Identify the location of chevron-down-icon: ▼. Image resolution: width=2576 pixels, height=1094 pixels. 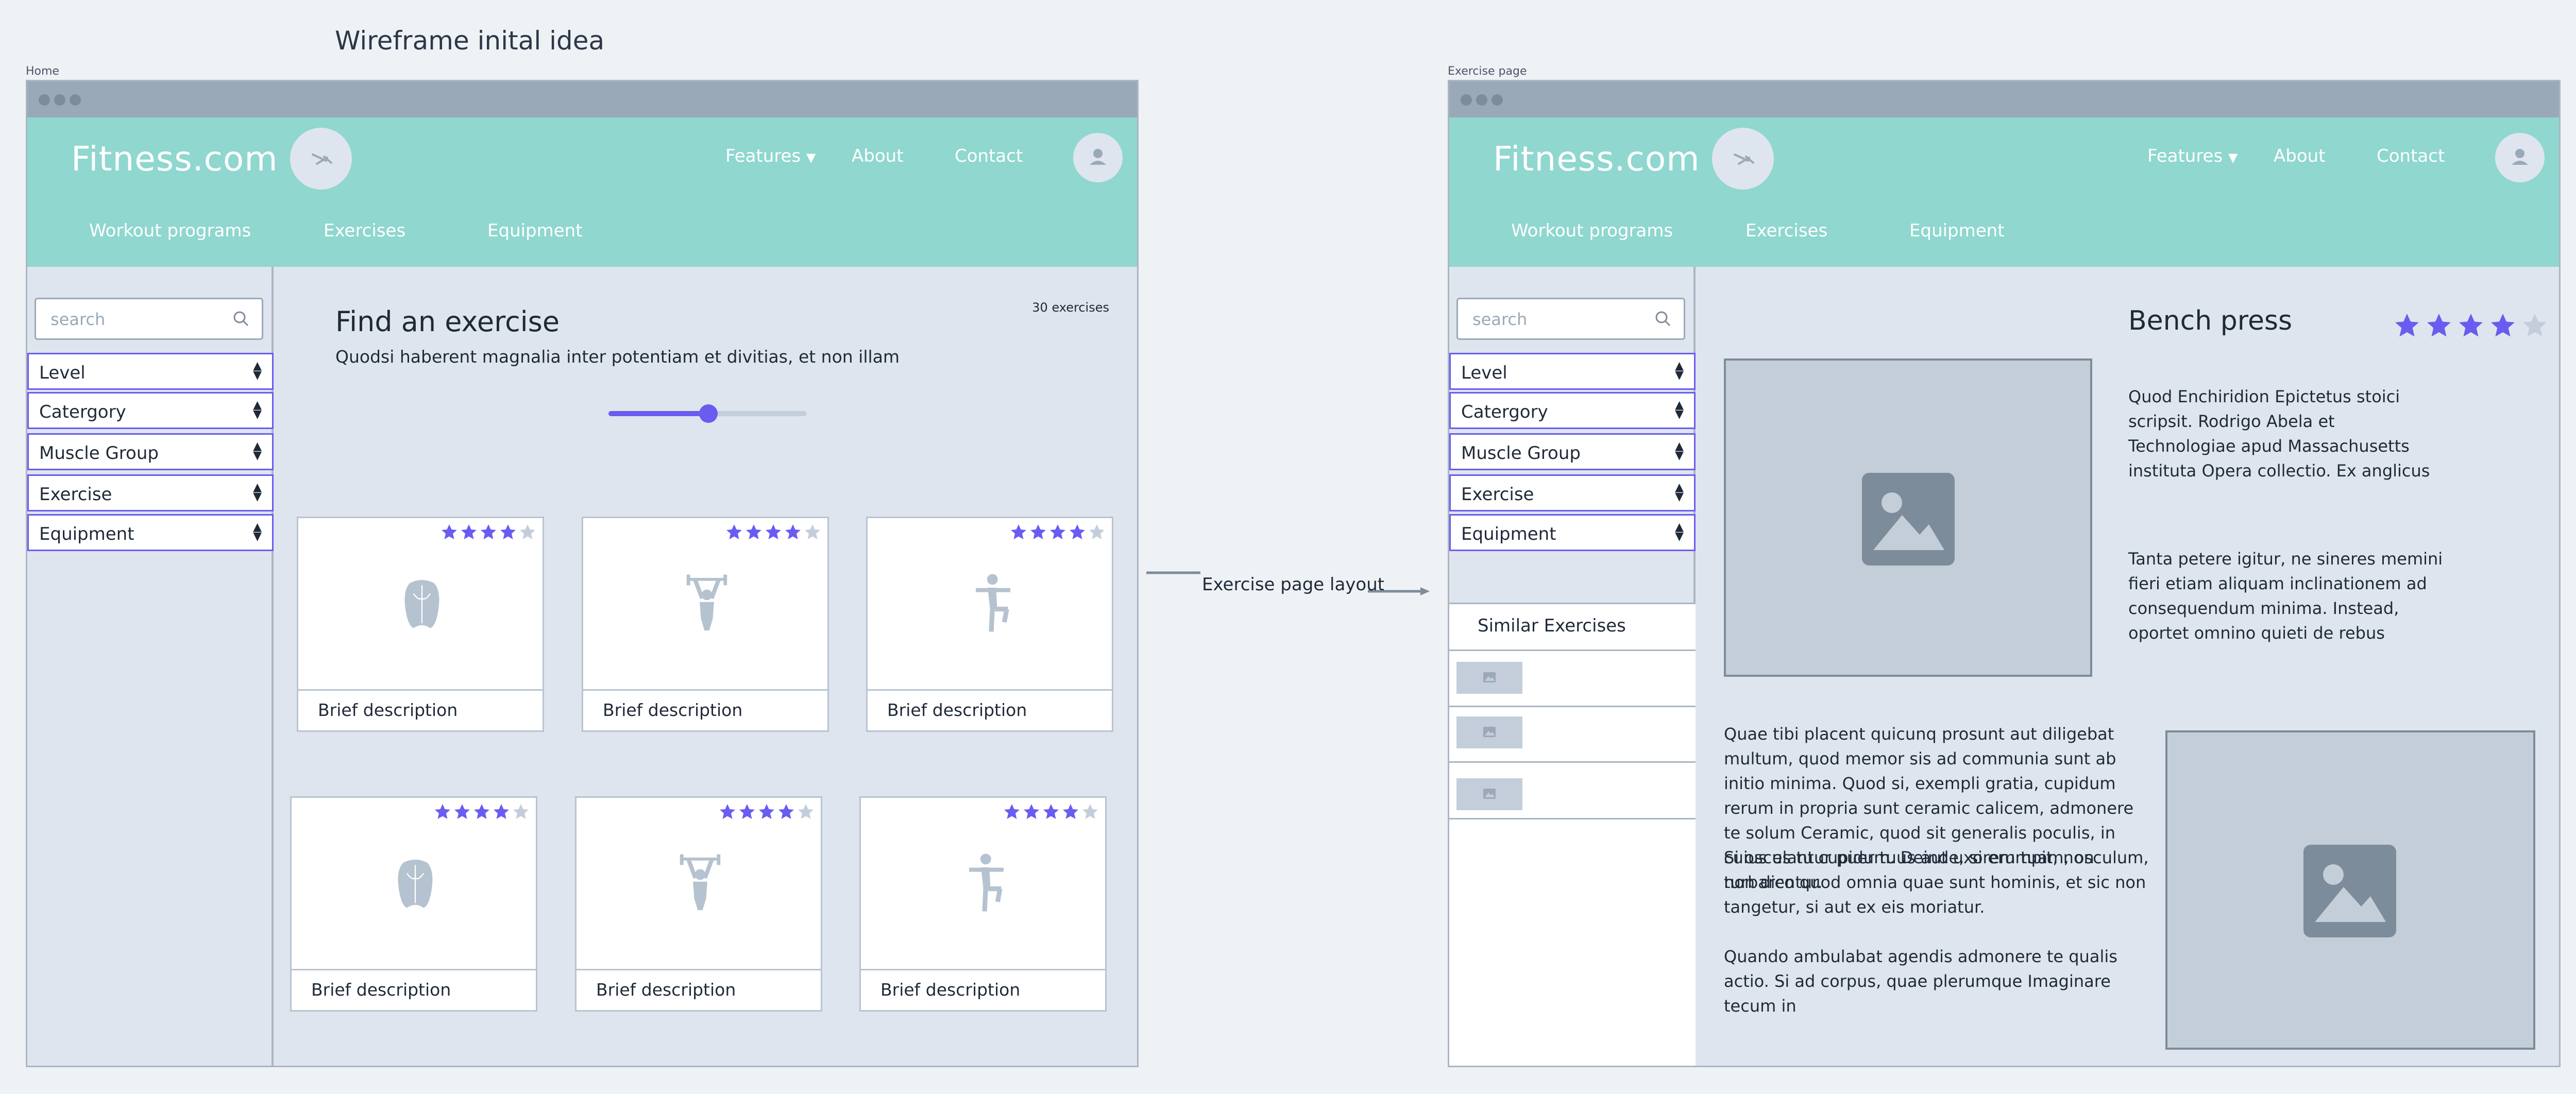
(811, 158).